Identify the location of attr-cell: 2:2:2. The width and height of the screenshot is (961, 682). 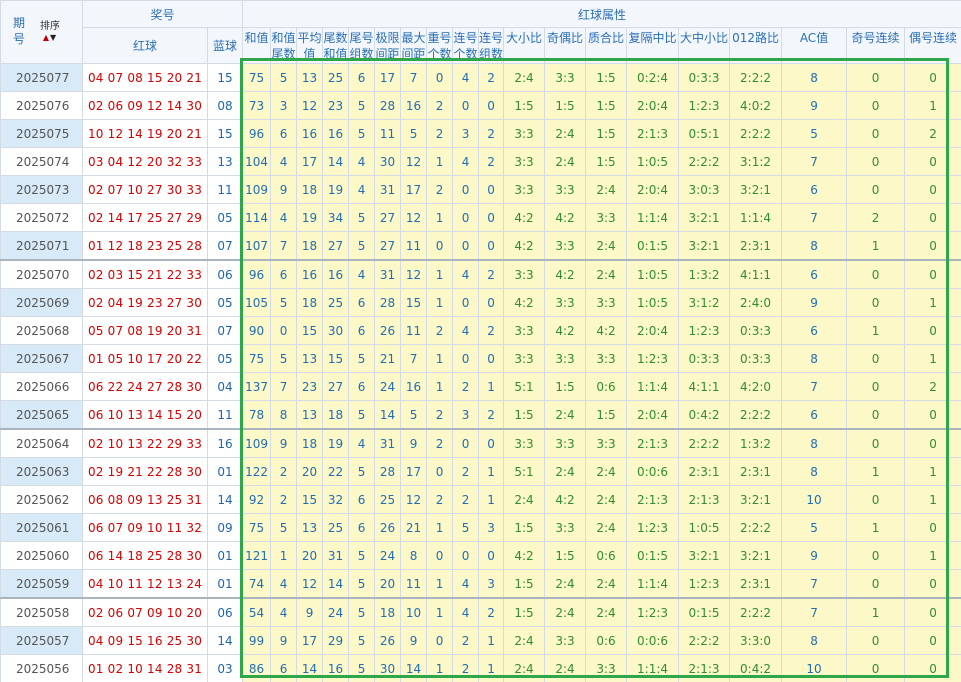
(756, 133).